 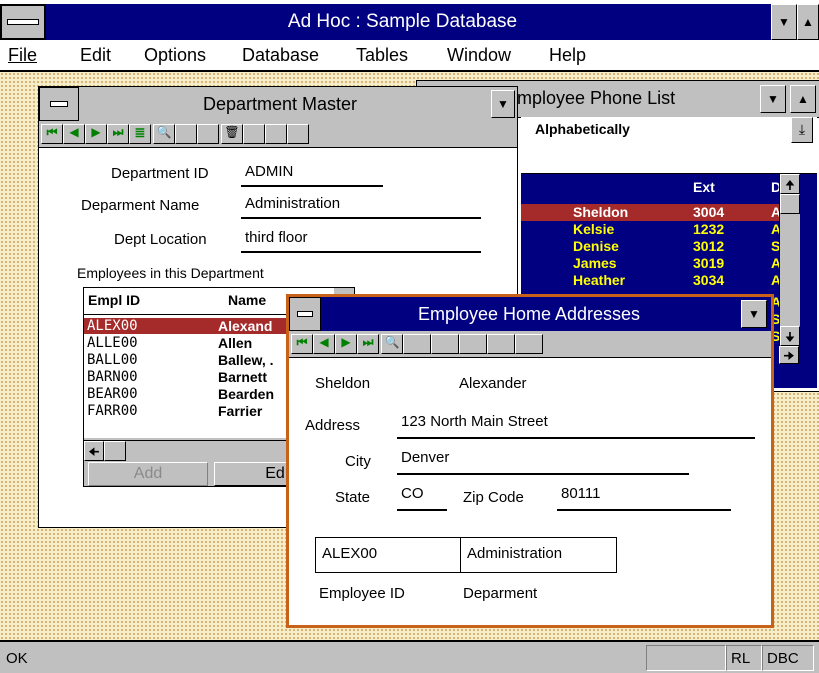 I want to click on empl-name-cell: Barnett, so click(x=242, y=377).